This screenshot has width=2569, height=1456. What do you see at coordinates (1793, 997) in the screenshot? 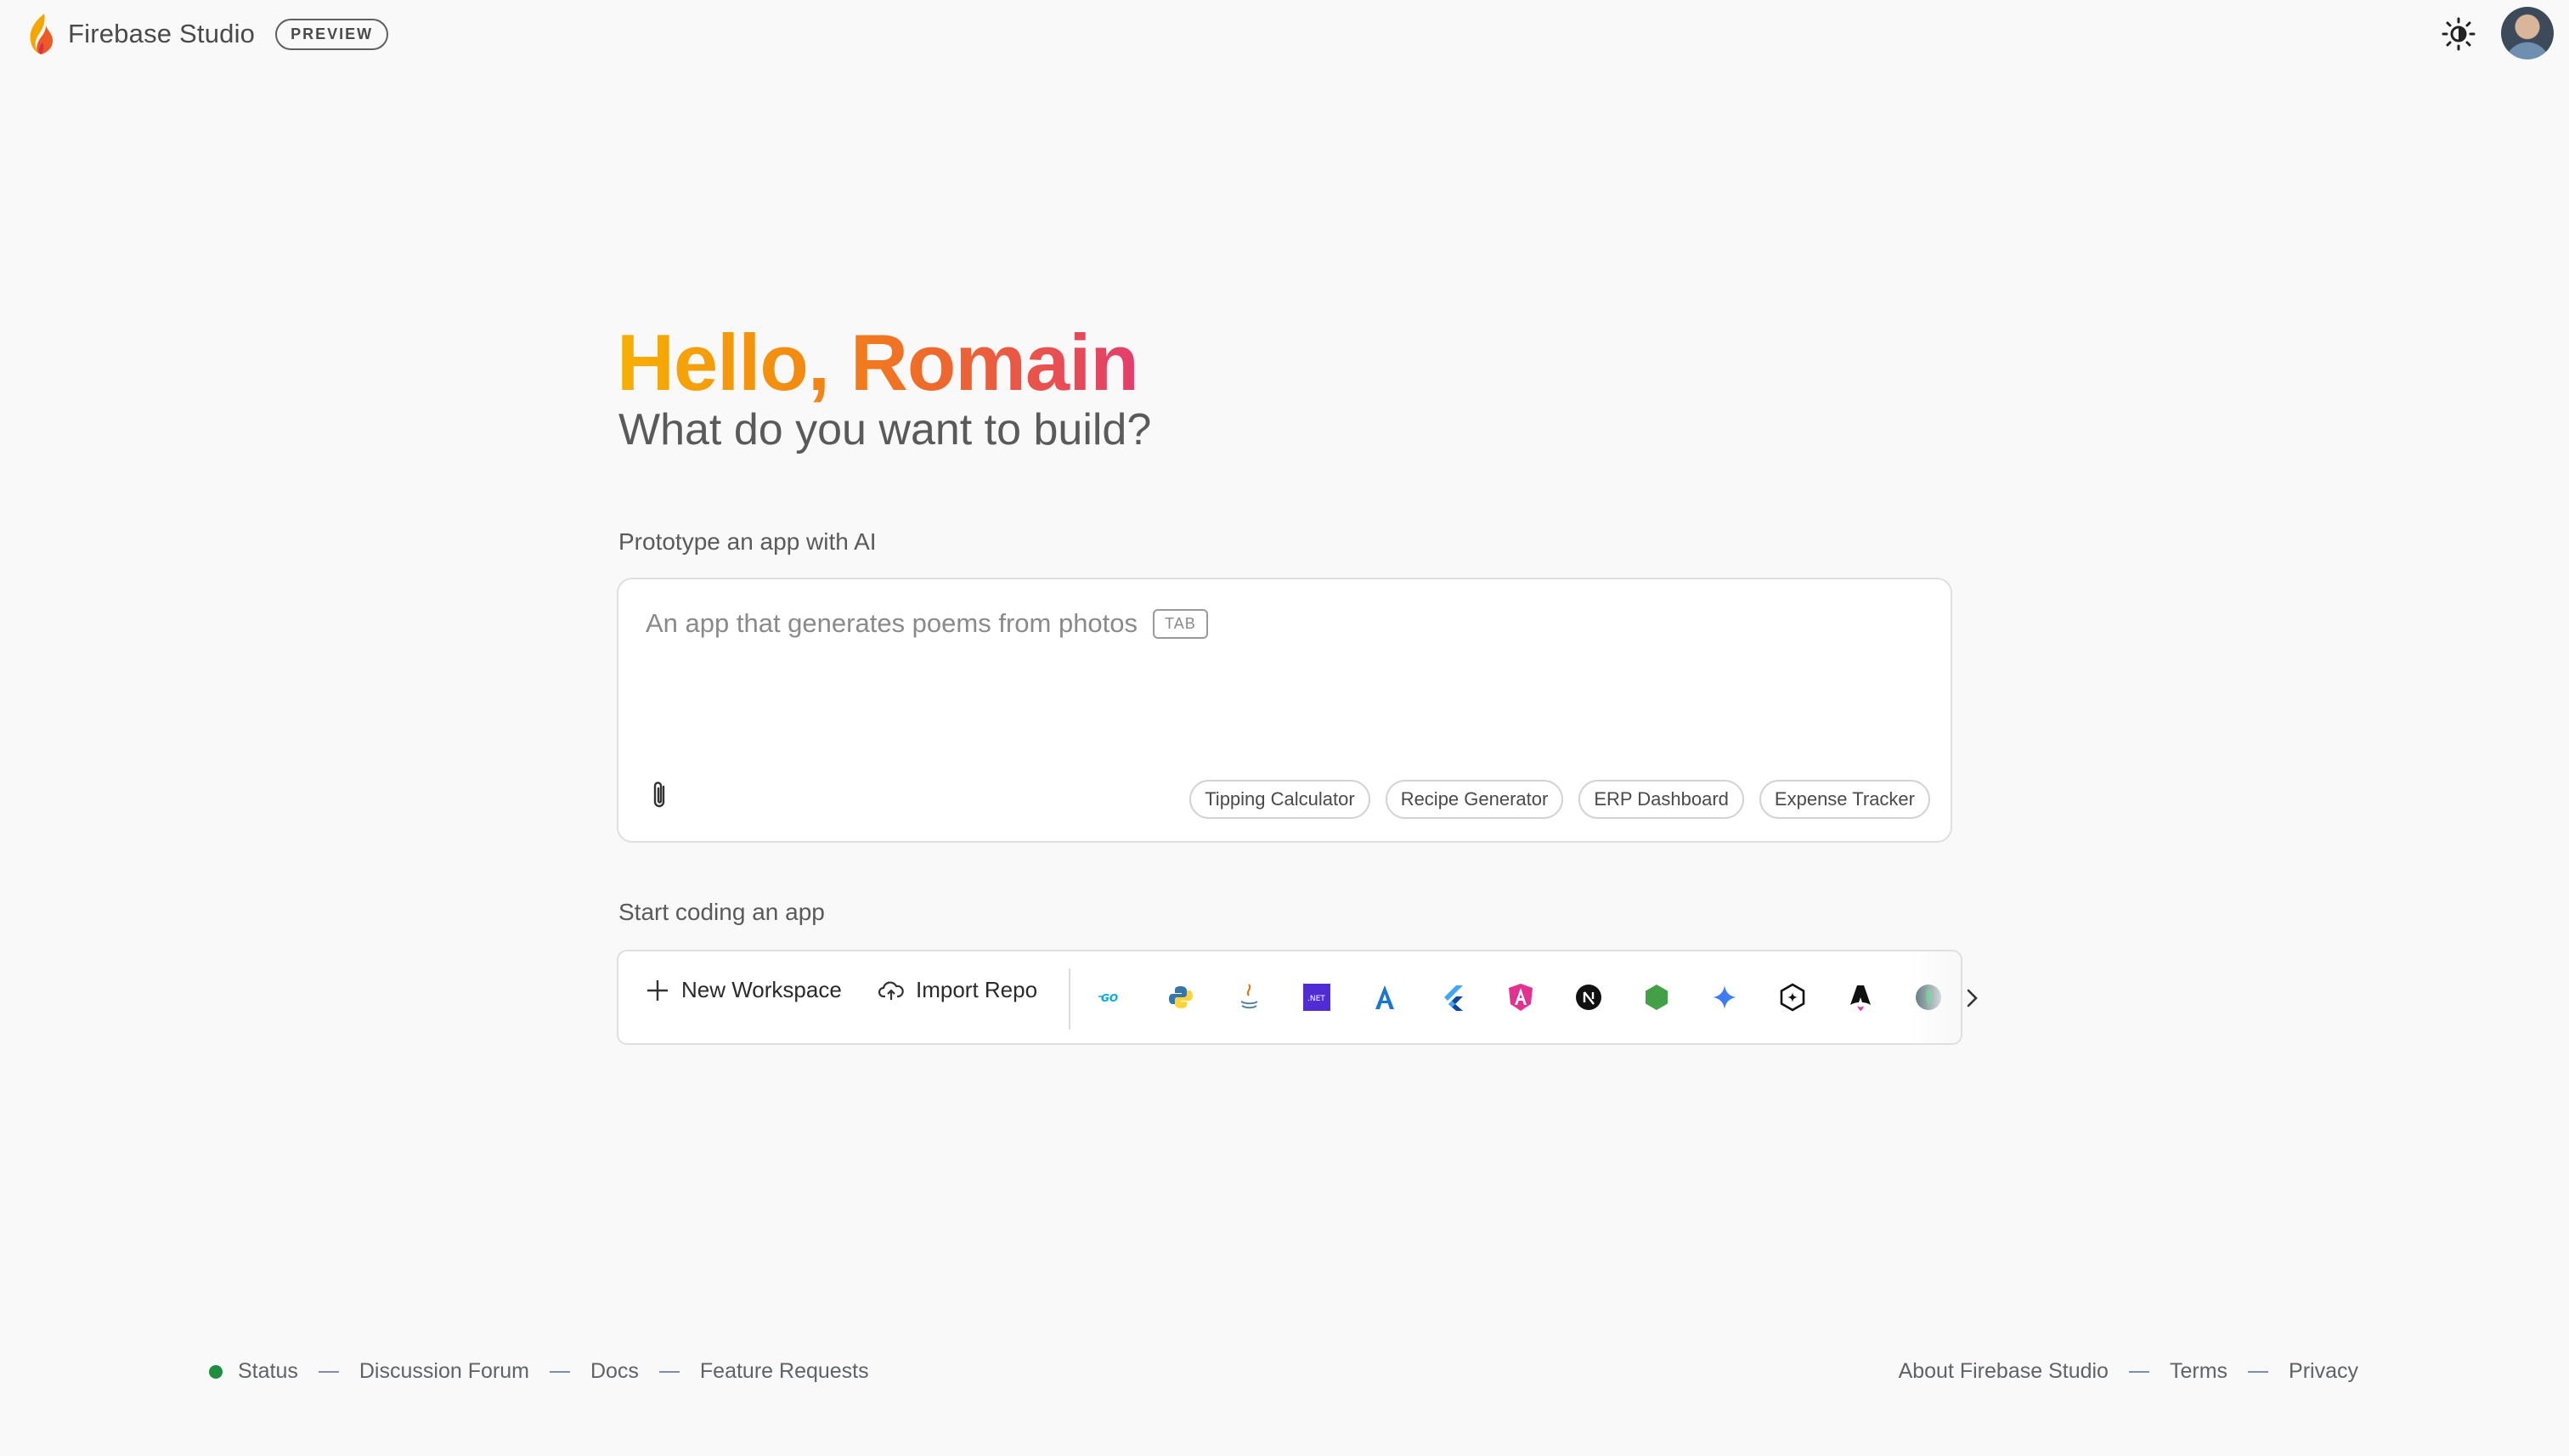
I see `genkit-icon` at bounding box center [1793, 997].